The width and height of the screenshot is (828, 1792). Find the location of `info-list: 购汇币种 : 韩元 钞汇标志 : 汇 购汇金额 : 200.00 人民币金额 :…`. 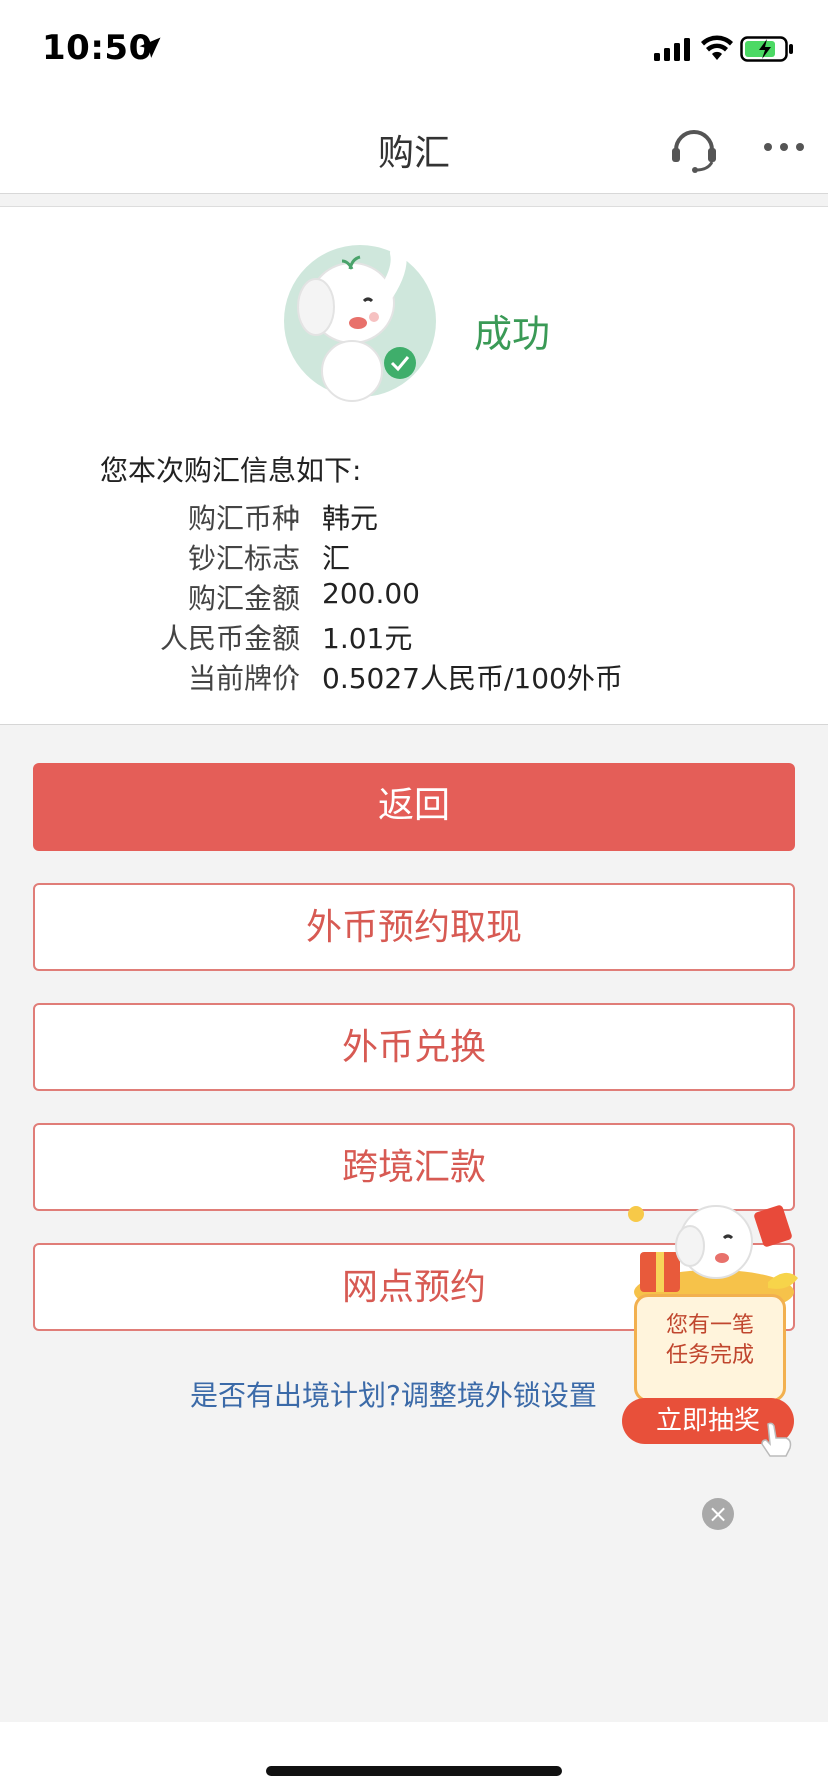

info-list: 购汇币种 : 韩元 钞汇标志 : 汇 购汇金额 : 200.00 人民币金额 :… is located at coordinates (414, 597).